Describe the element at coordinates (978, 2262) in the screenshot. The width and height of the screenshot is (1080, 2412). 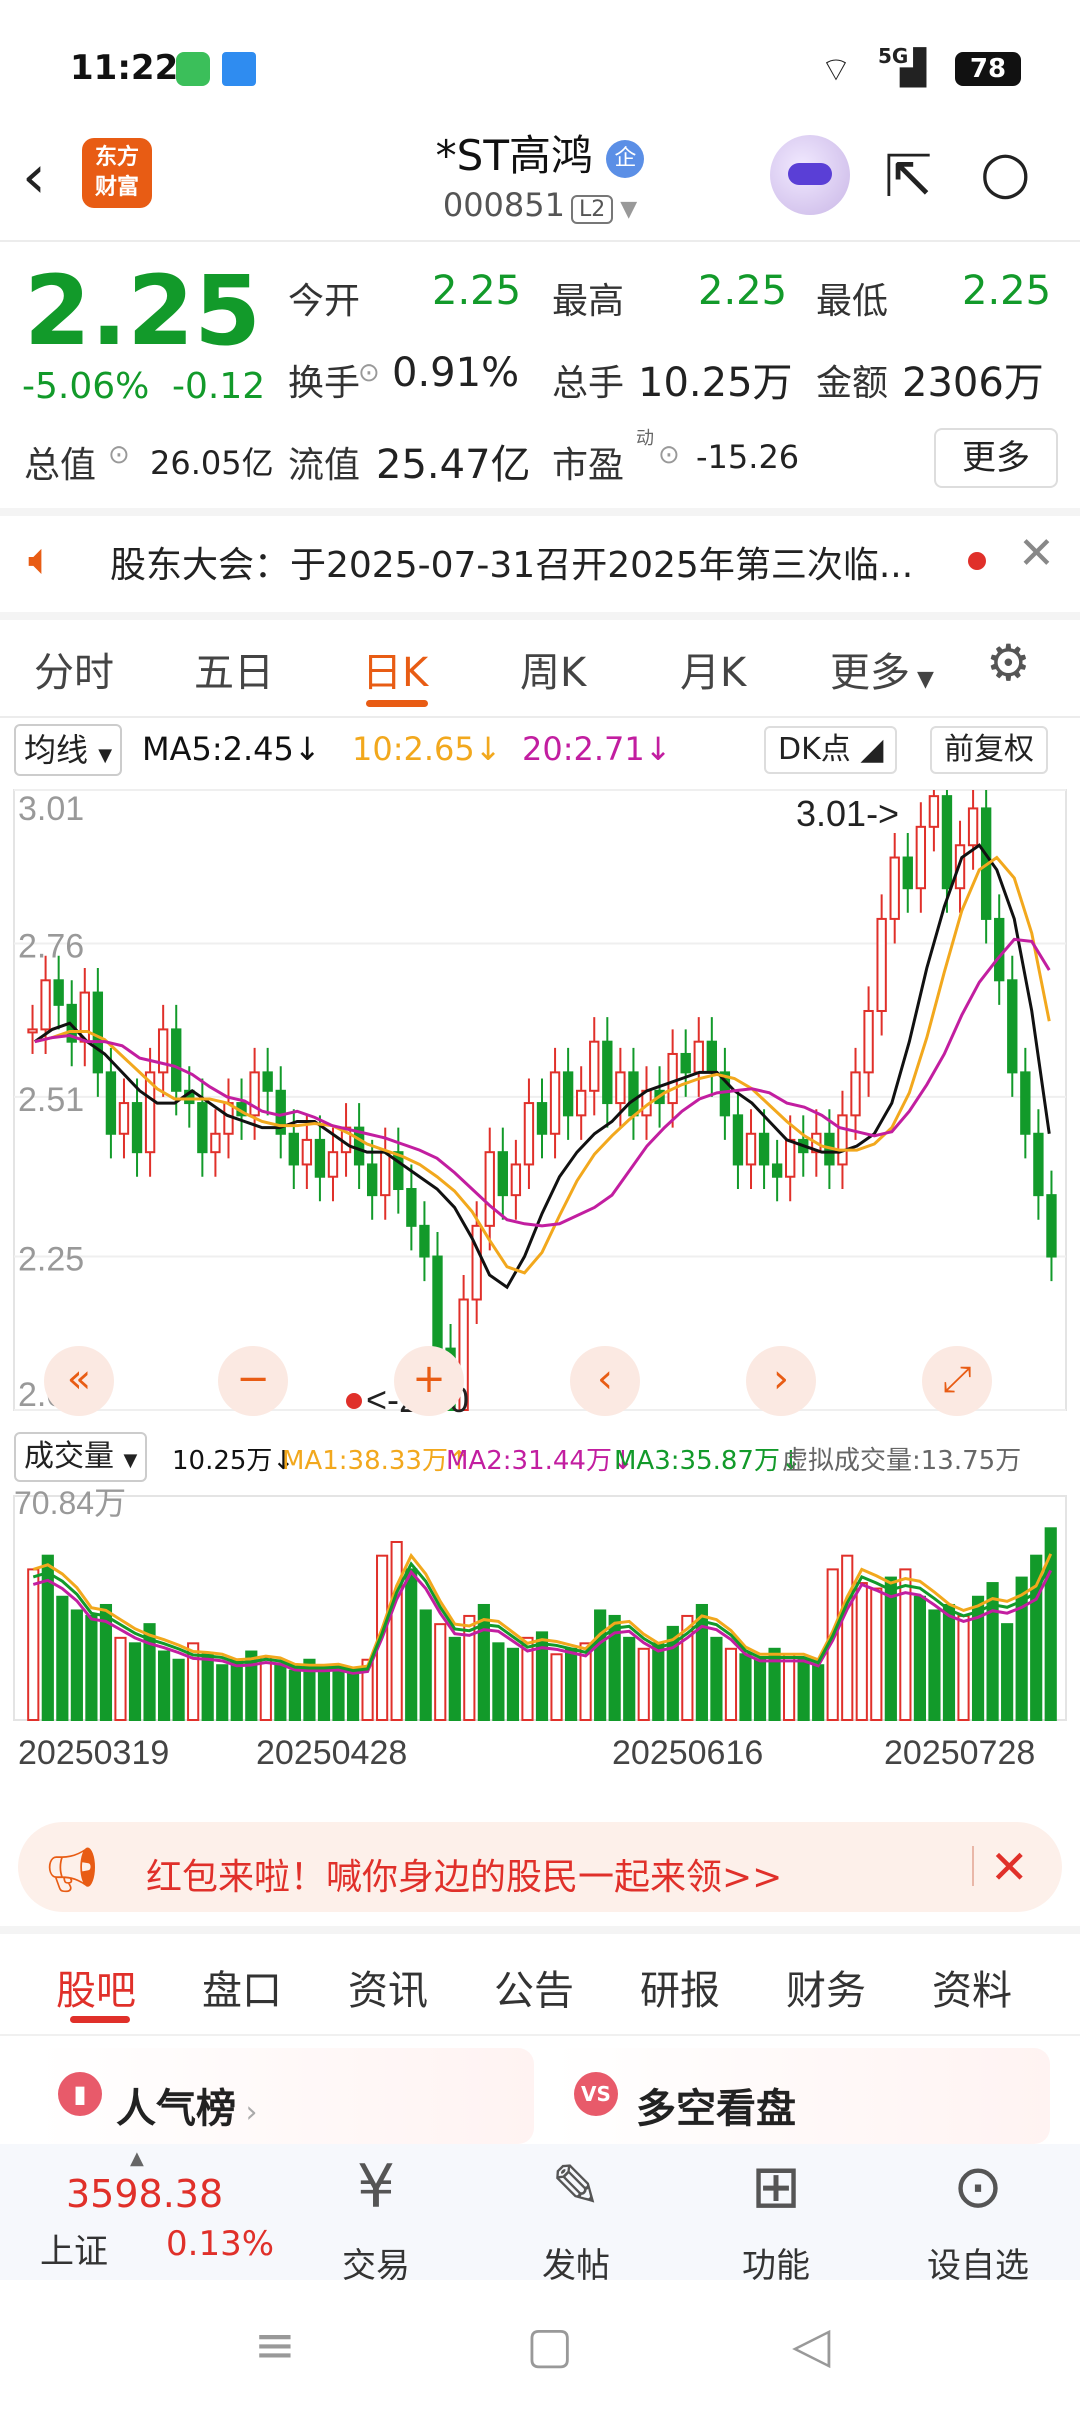
I see `add-watchlist-button: 设自选` at that location.